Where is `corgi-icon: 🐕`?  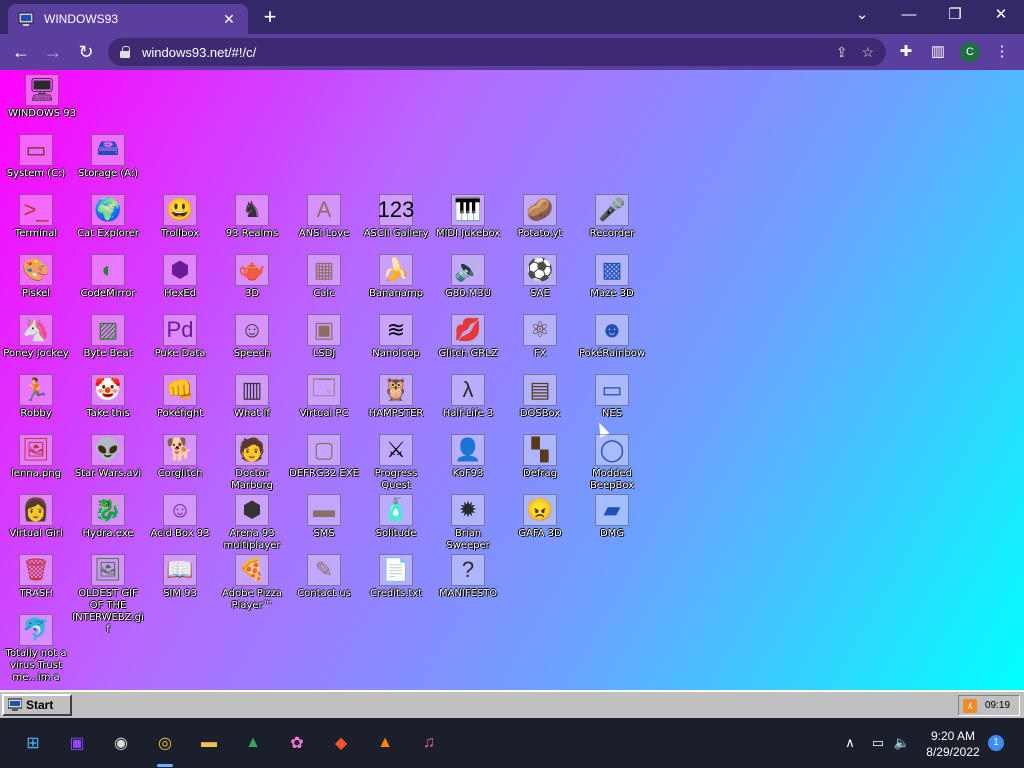
corgi-icon: 🐕 is located at coordinates (180, 450).